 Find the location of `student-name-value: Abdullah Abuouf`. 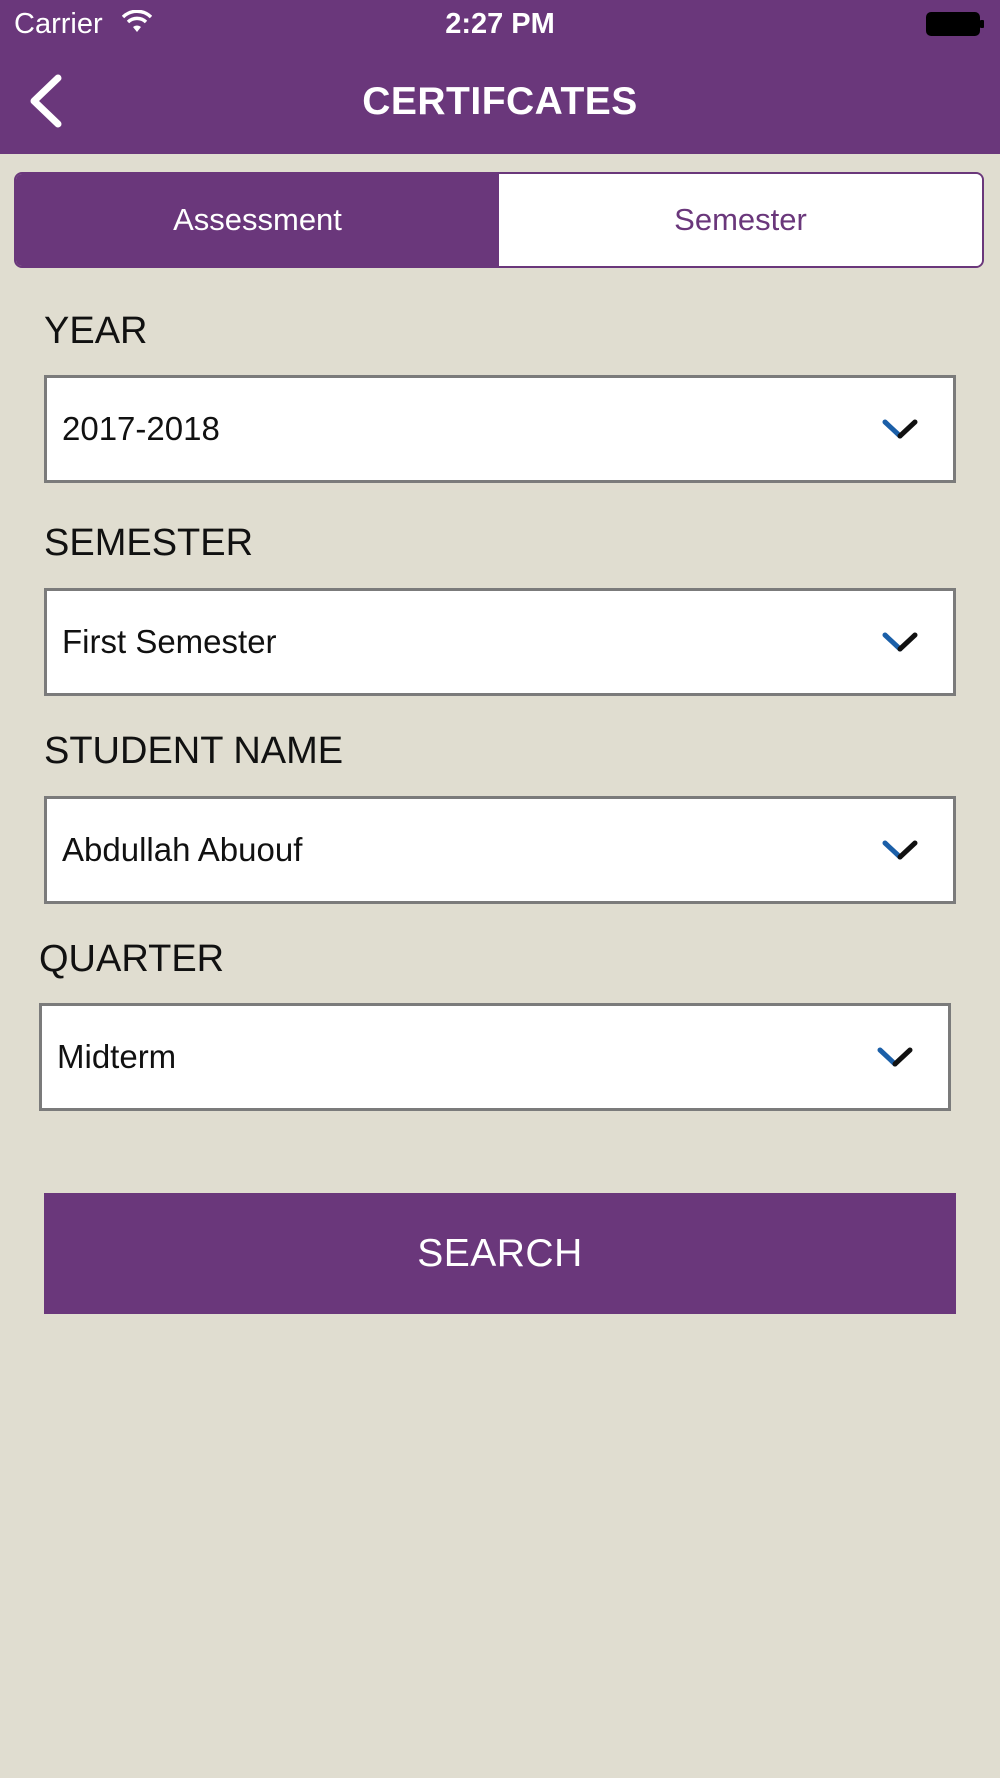

student-name-value: Abdullah Abuouf is located at coordinates (182, 849).